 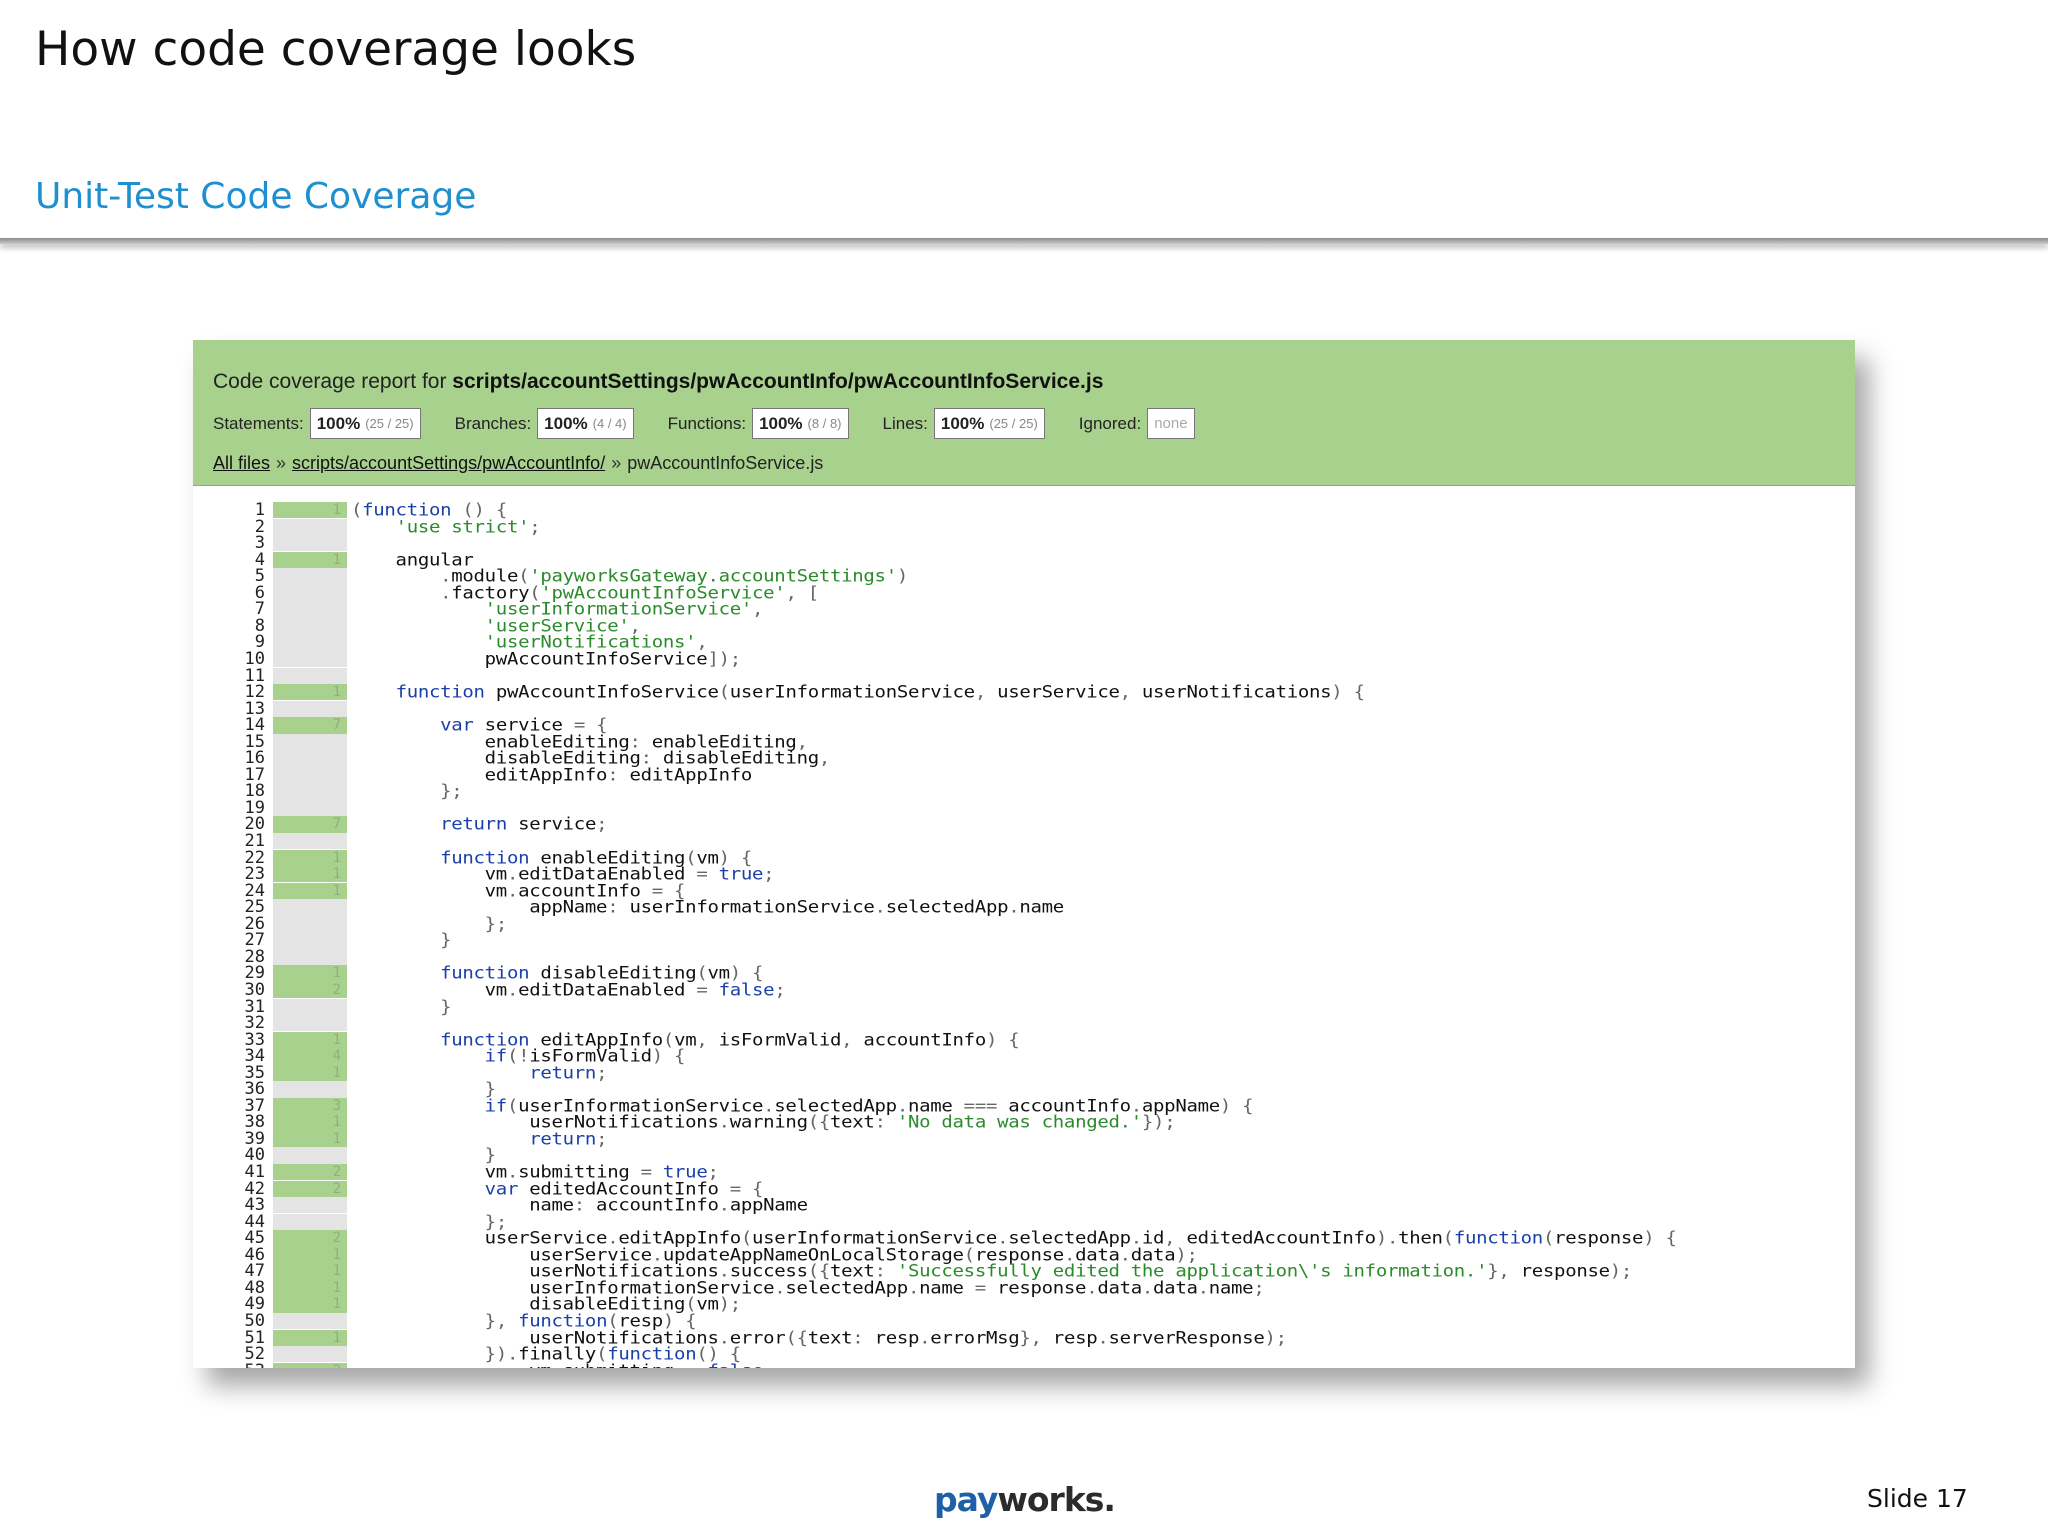 I want to click on code-text: var editedAccountInfo = {, so click(x=624, y=1188).